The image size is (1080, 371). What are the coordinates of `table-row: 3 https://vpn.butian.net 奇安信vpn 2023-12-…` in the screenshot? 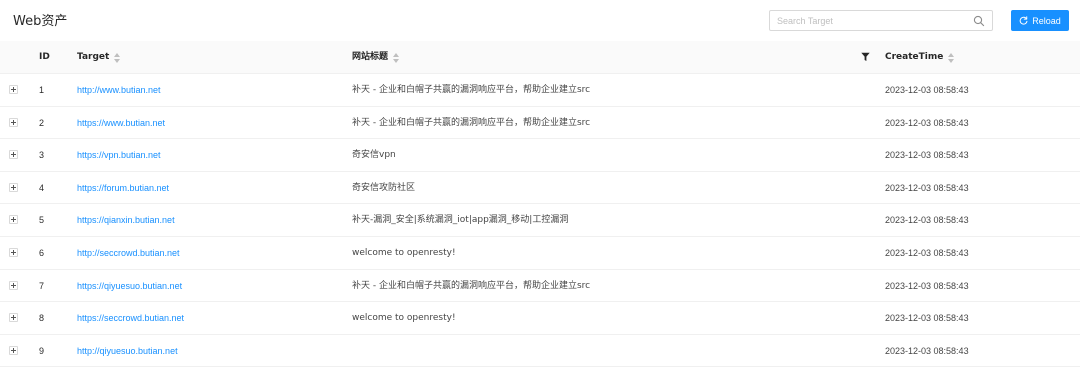 It's located at (540, 155).